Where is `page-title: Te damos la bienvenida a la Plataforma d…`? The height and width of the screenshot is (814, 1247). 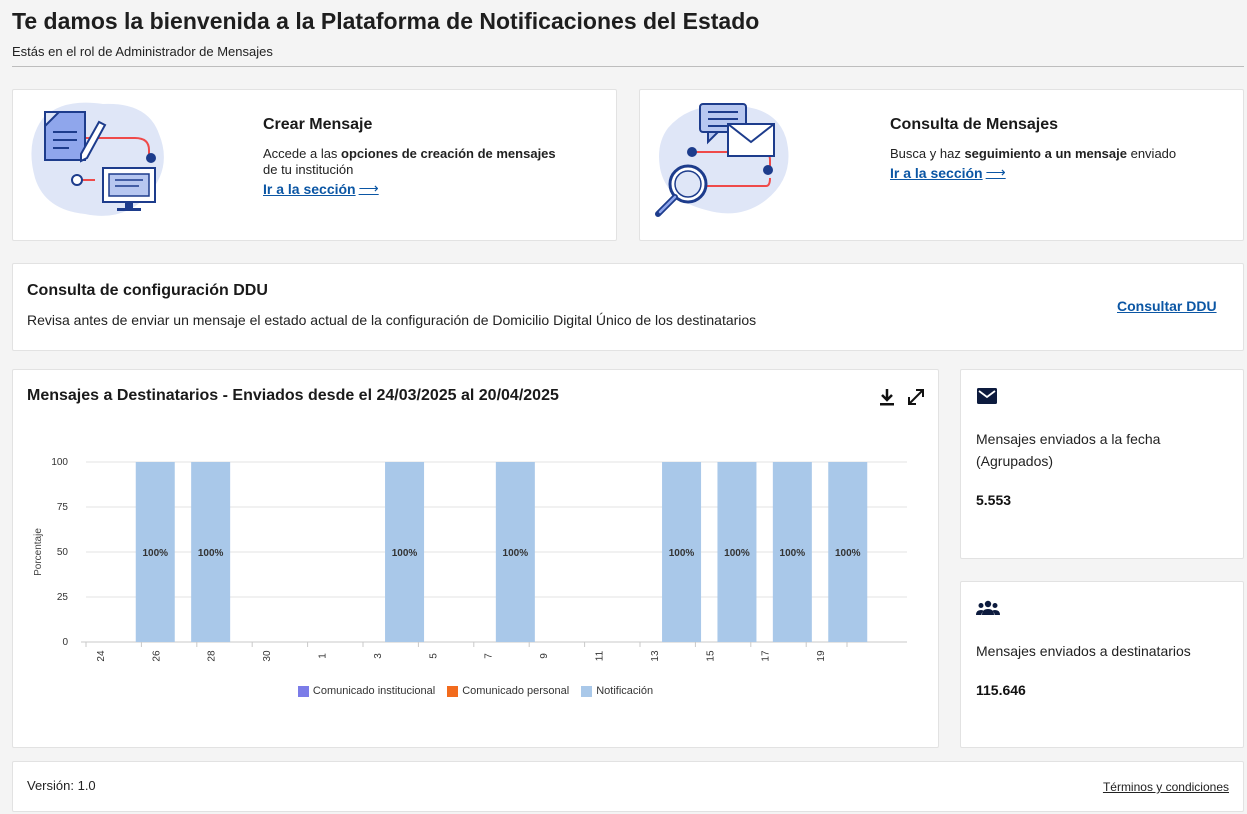
page-title: Te damos la bienvenida a la Plataforma d… is located at coordinates (386, 21).